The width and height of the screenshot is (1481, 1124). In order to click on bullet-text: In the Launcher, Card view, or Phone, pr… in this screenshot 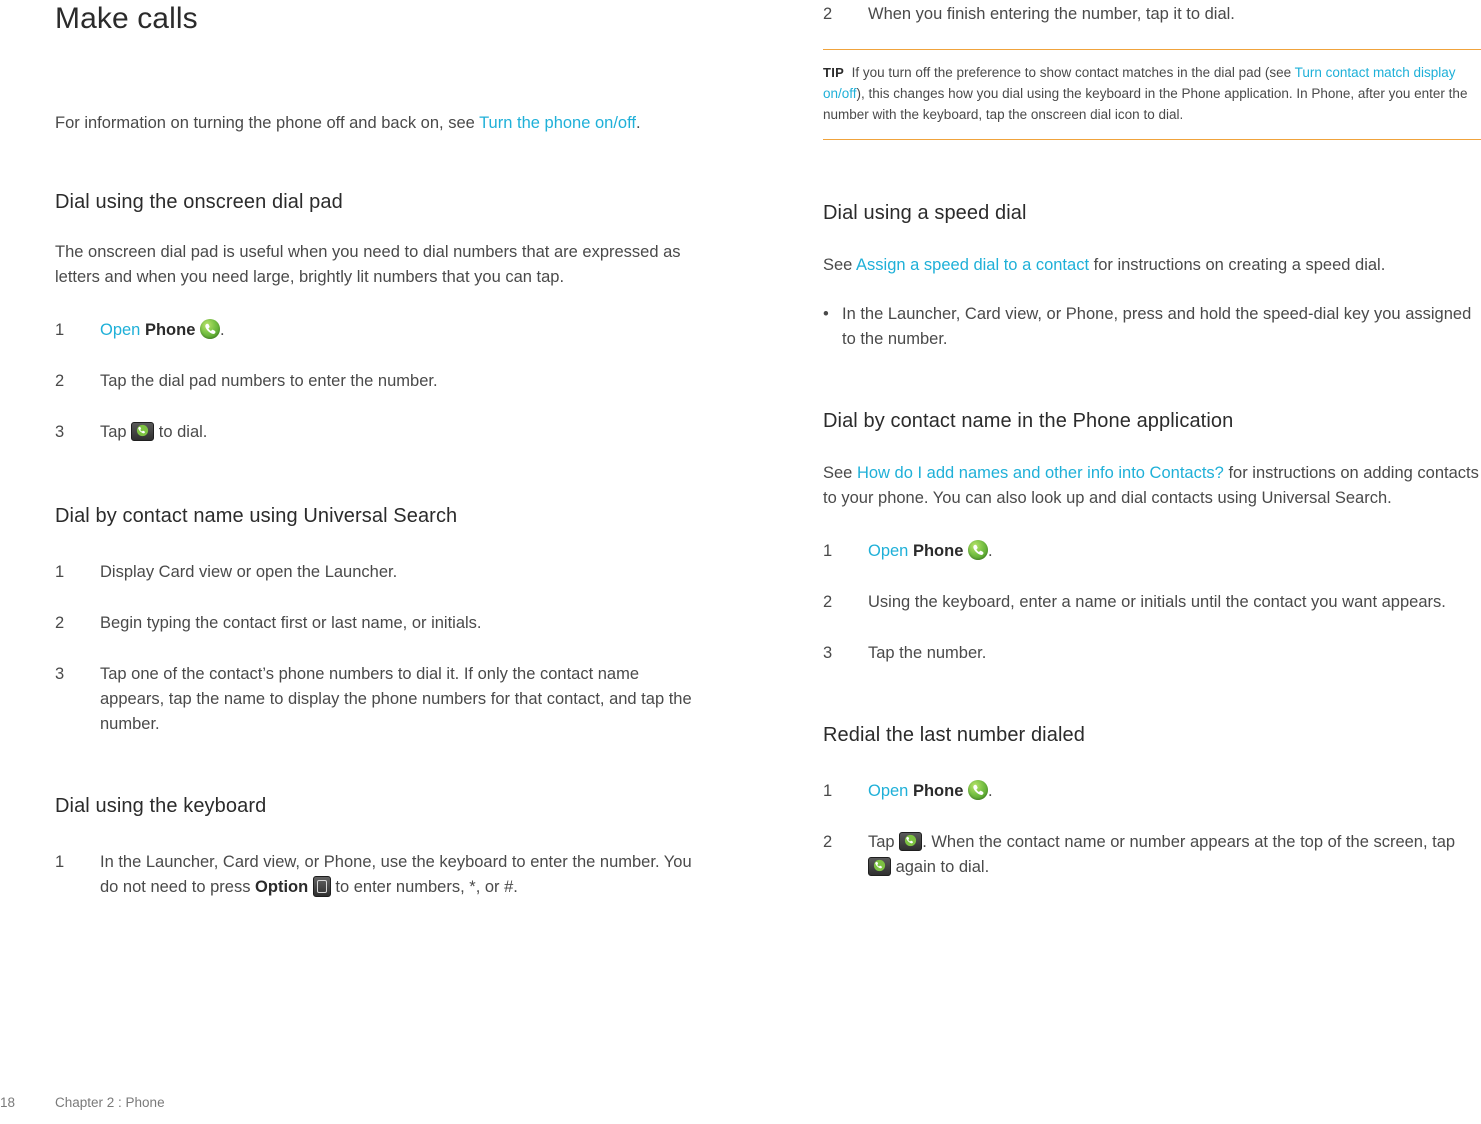, I will do `click(1157, 326)`.